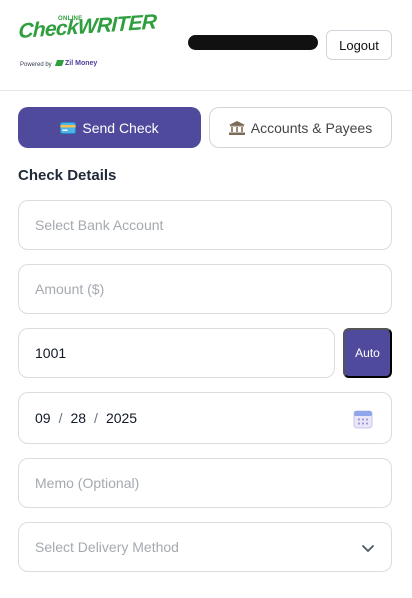 This screenshot has width=412, height=598. Describe the element at coordinates (87, 483) in the screenshot. I see `memo-placeholder: Memo (Optional)` at that location.